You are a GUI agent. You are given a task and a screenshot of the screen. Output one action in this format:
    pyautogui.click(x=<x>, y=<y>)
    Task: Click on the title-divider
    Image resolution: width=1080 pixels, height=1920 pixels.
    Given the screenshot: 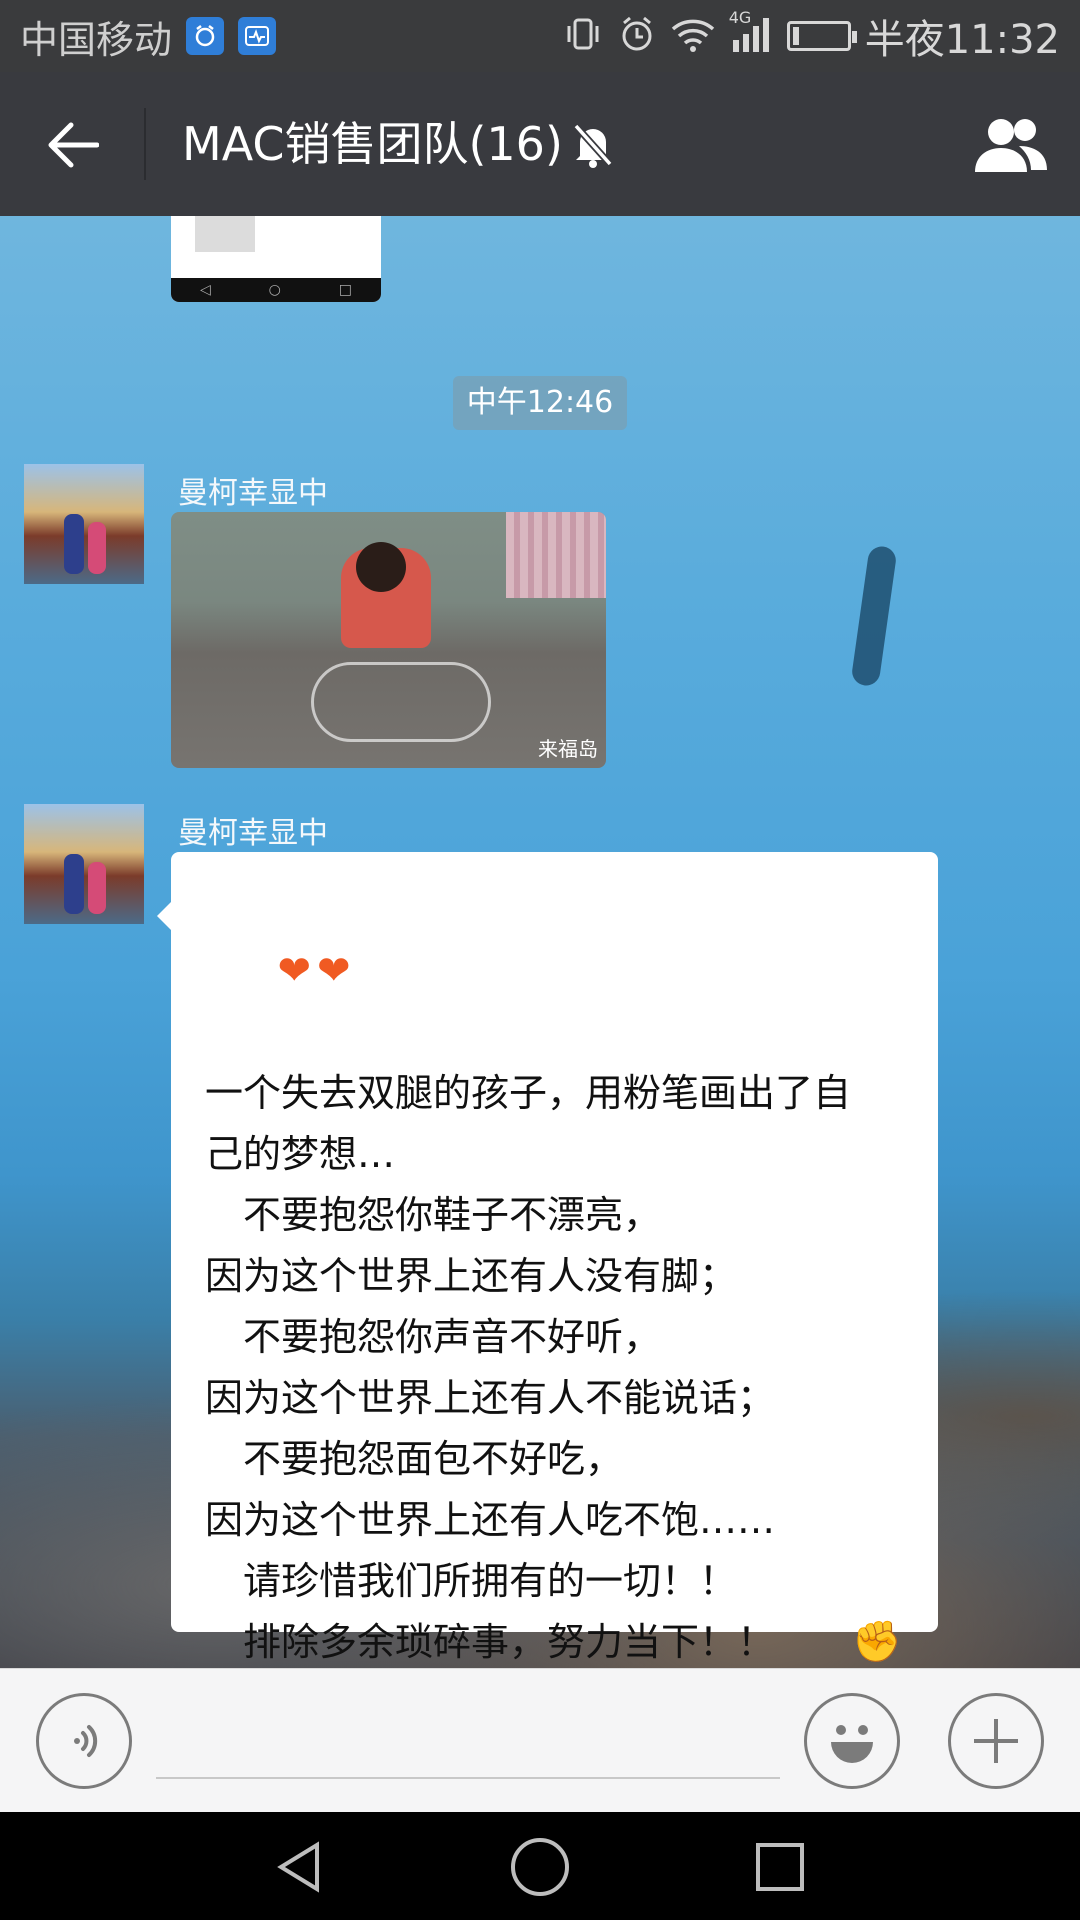 What is the action you would take?
    pyautogui.click(x=145, y=144)
    